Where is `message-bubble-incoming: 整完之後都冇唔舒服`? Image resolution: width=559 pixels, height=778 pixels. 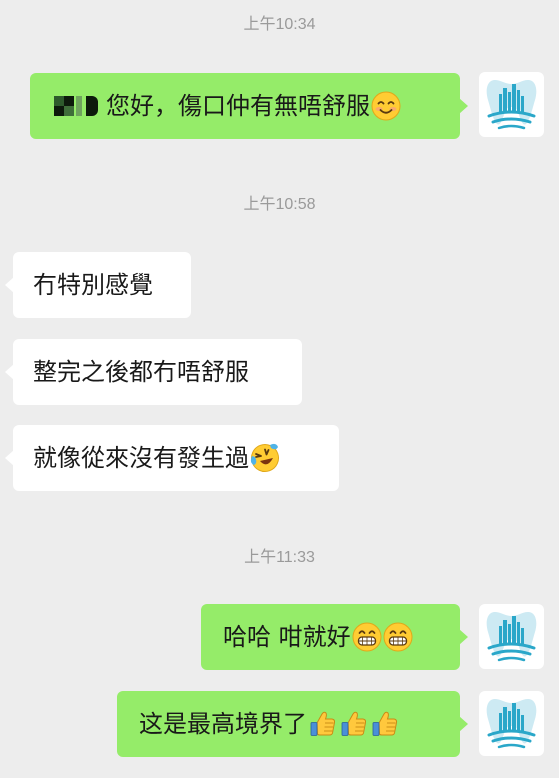
message-bubble-incoming: 整完之後都冇唔舒服 is located at coordinates (153, 372).